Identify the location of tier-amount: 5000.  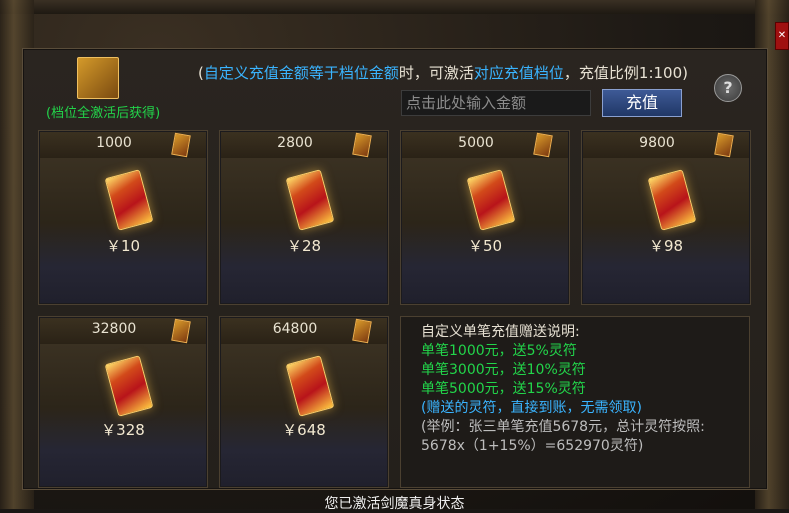
(476, 143).